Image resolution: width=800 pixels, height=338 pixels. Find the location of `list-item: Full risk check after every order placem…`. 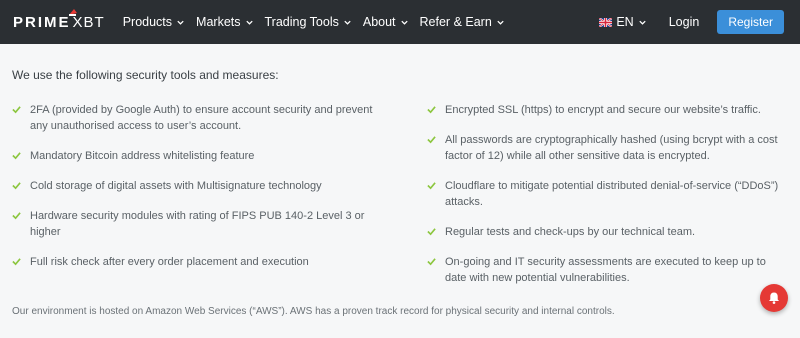

list-item: Full risk check after every order placem… is located at coordinates (219, 262).